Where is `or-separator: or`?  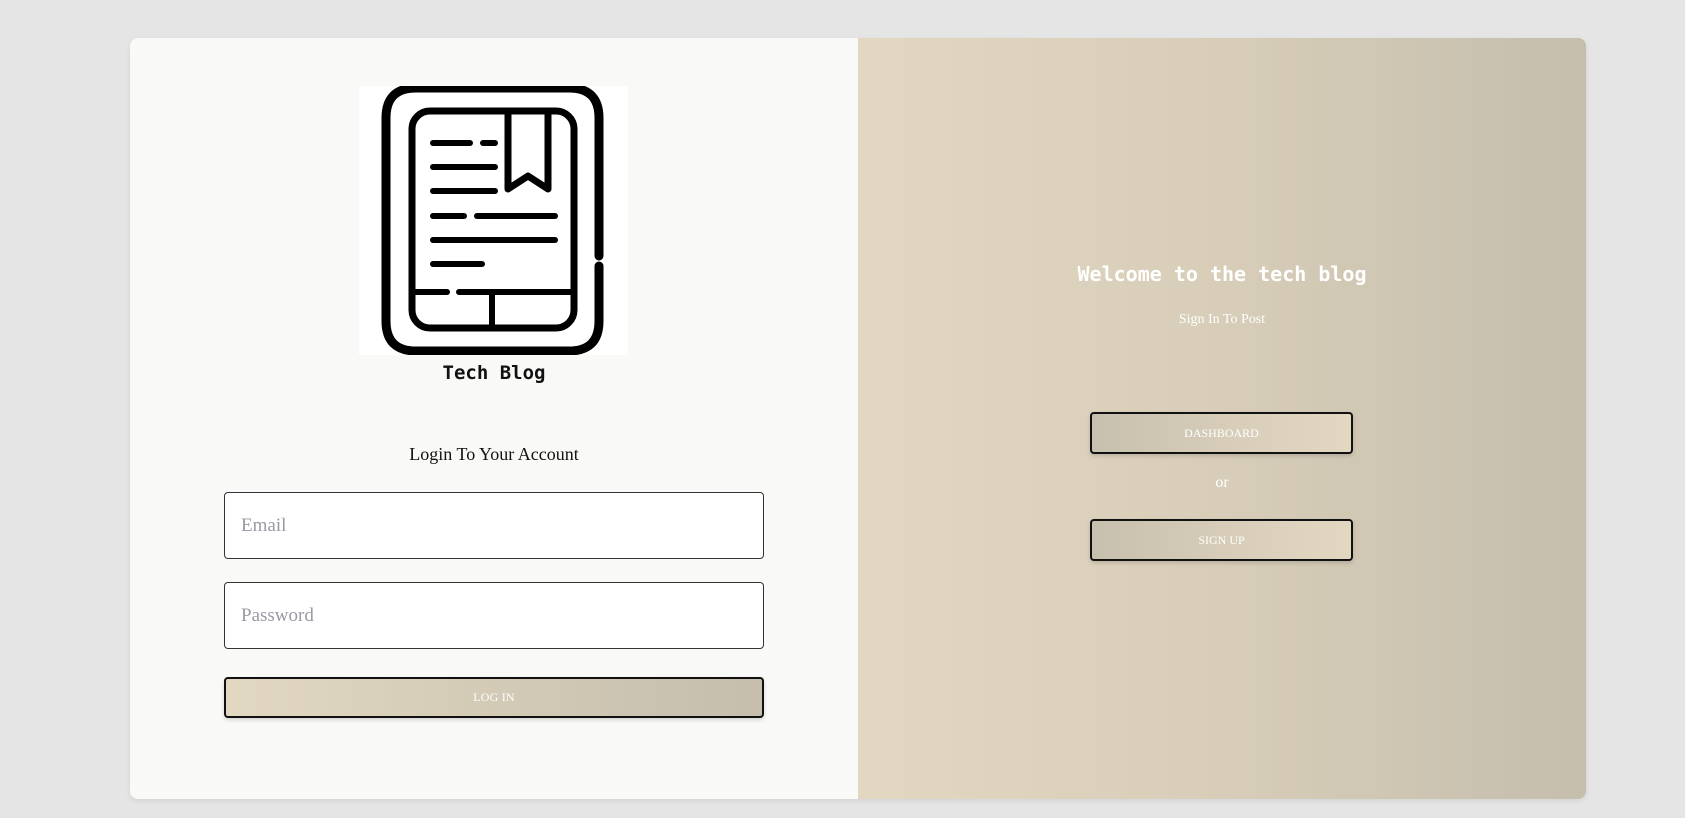 or-separator: or is located at coordinates (1222, 482).